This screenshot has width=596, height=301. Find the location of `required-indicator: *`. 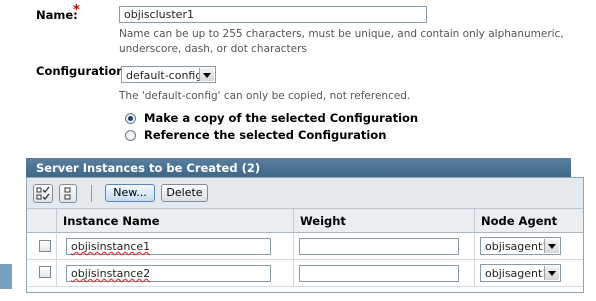

required-indicator: * is located at coordinates (76, 10).